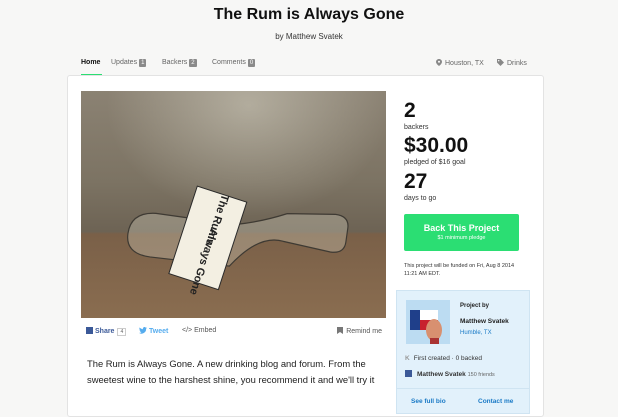  What do you see at coordinates (476, 333) in the screenshot?
I see `creator-location: Humble, TX` at bounding box center [476, 333].